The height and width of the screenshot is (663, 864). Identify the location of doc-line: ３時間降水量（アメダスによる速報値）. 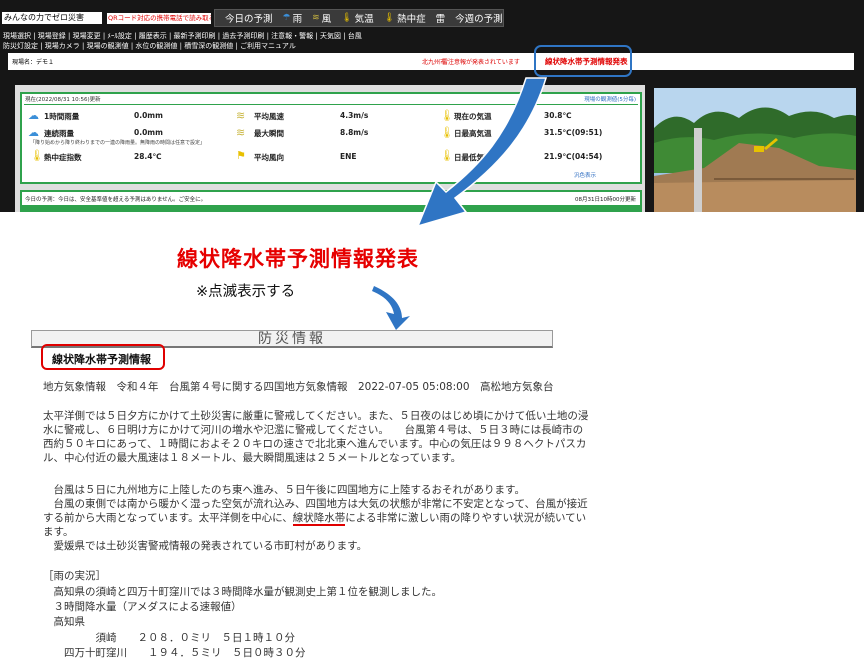
(142, 607).